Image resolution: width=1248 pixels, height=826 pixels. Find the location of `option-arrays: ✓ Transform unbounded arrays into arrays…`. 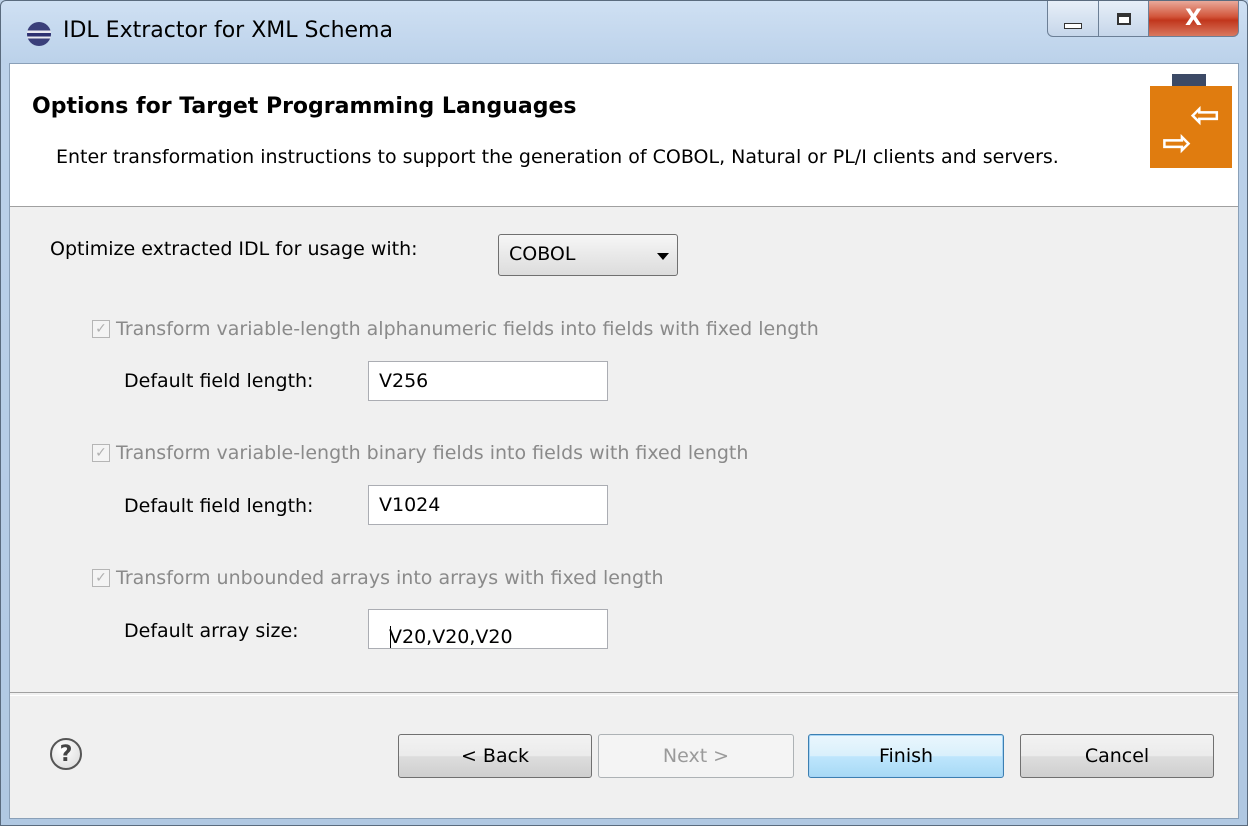

option-arrays: ✓ Transform unbounded arrays into arrays… is located at coordinates (378, 578).